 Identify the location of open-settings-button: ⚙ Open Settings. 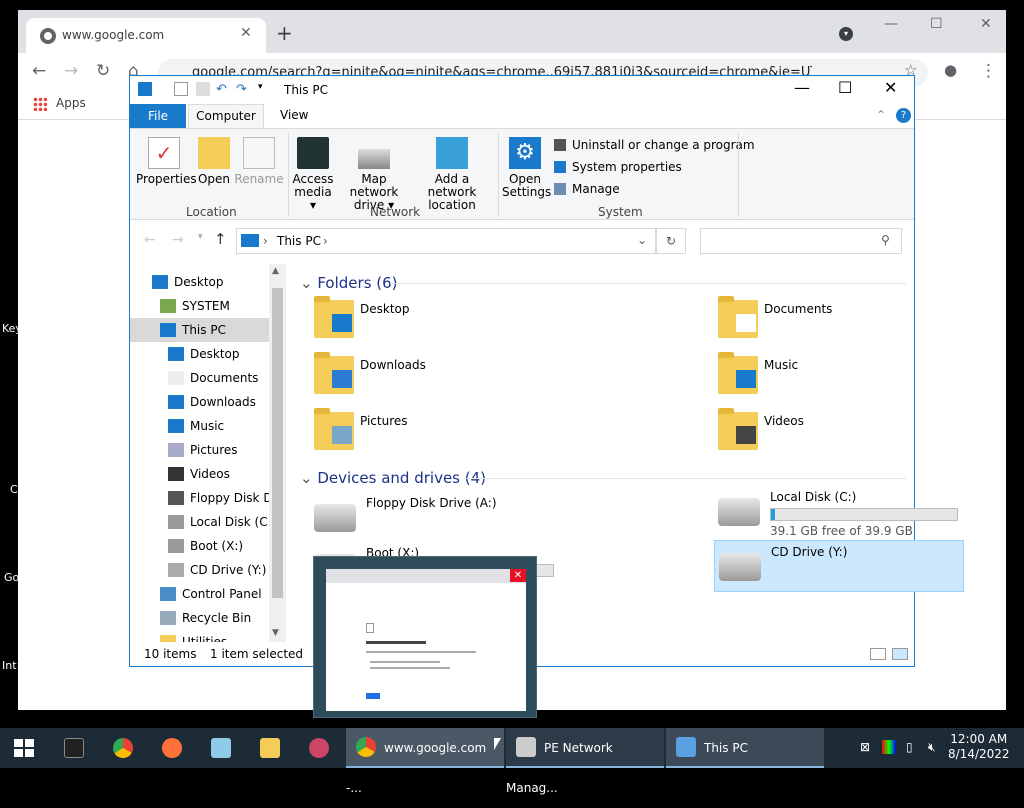
(526, 168).